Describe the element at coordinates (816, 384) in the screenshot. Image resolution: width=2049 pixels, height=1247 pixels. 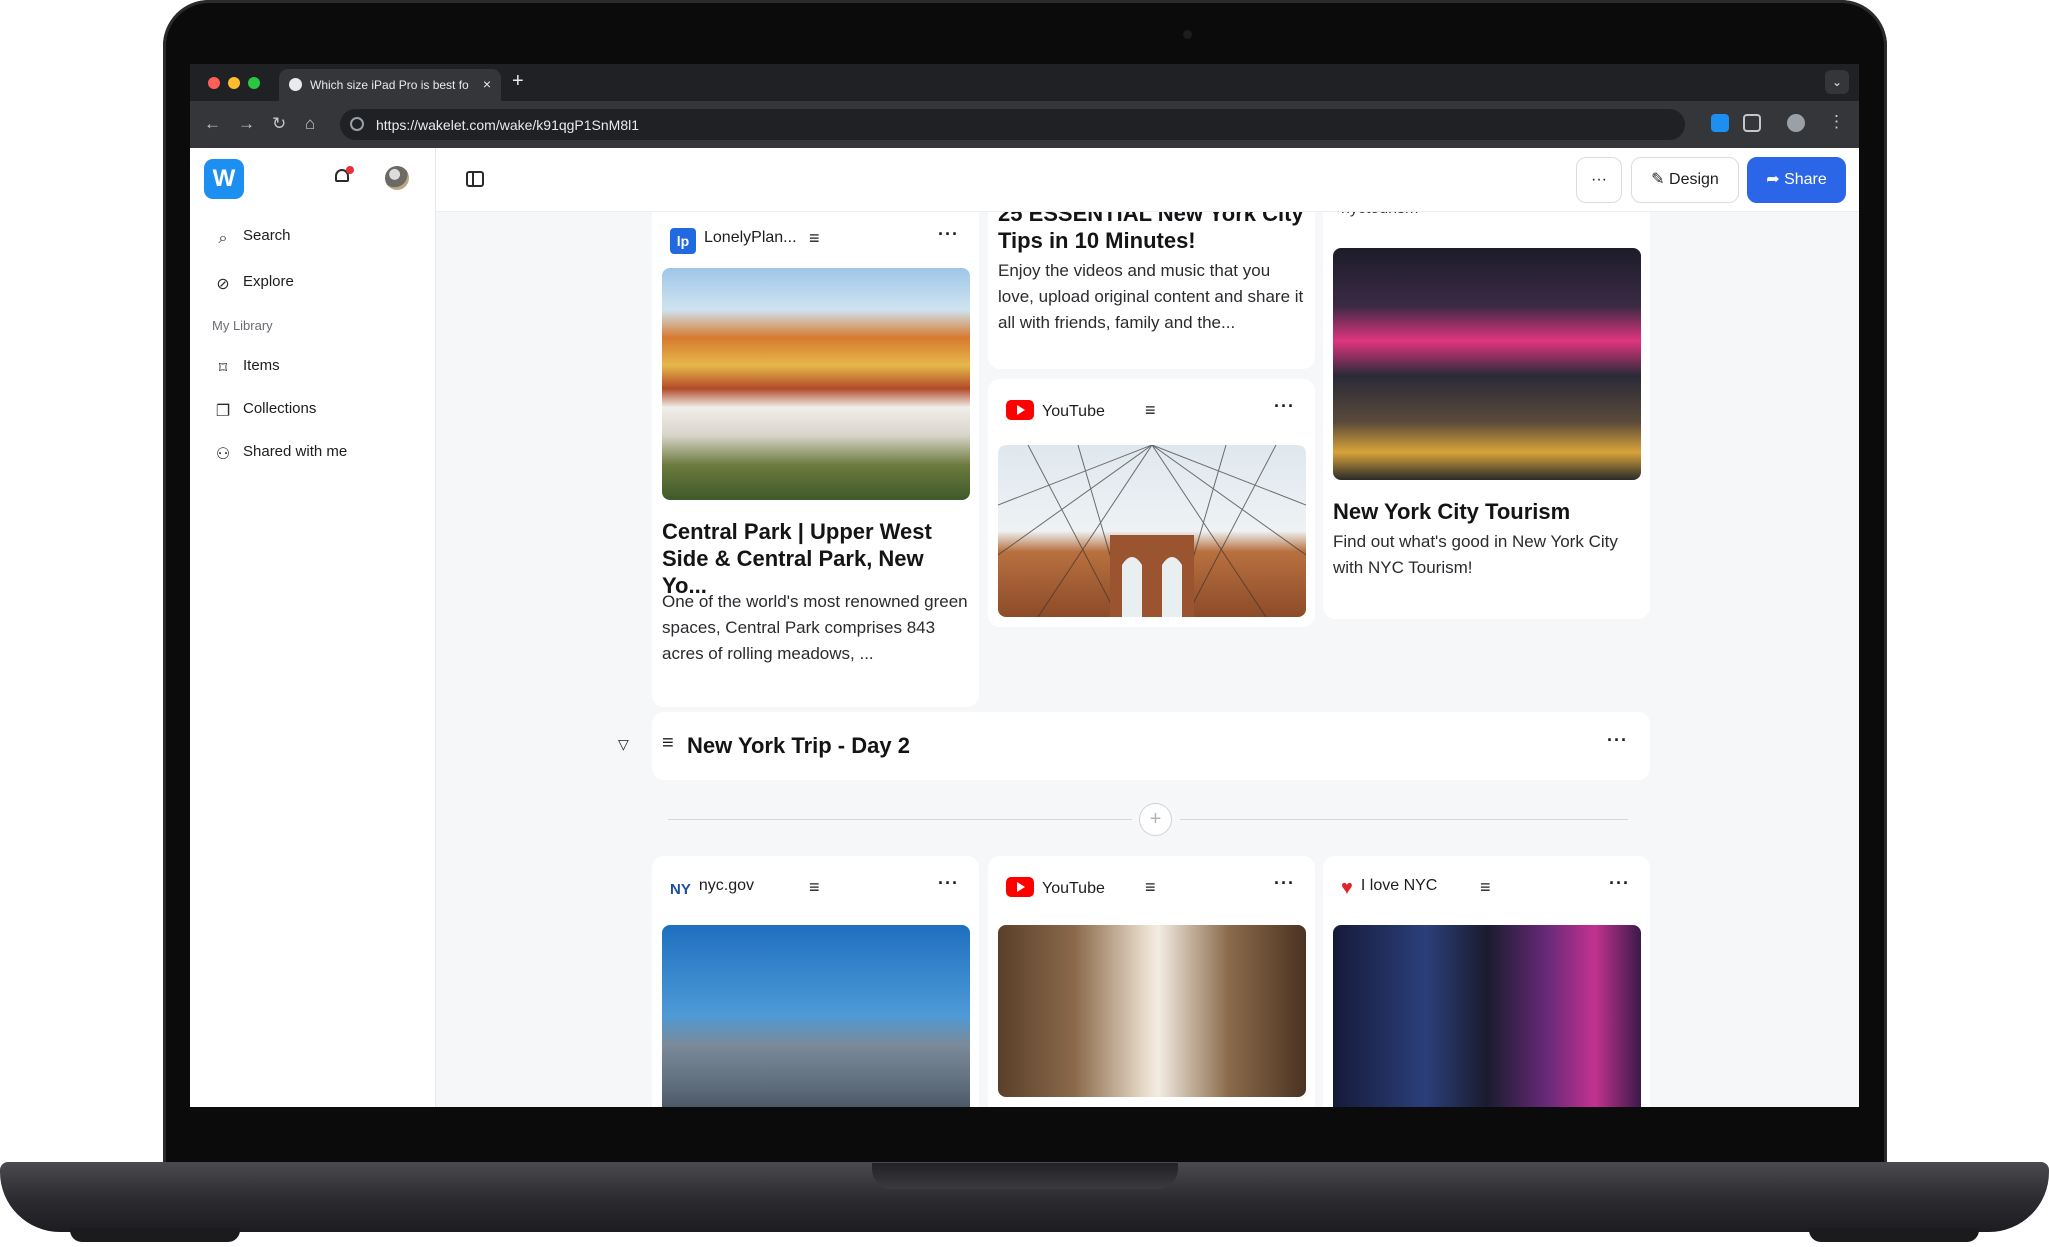
I see `central-park-image` at that location.